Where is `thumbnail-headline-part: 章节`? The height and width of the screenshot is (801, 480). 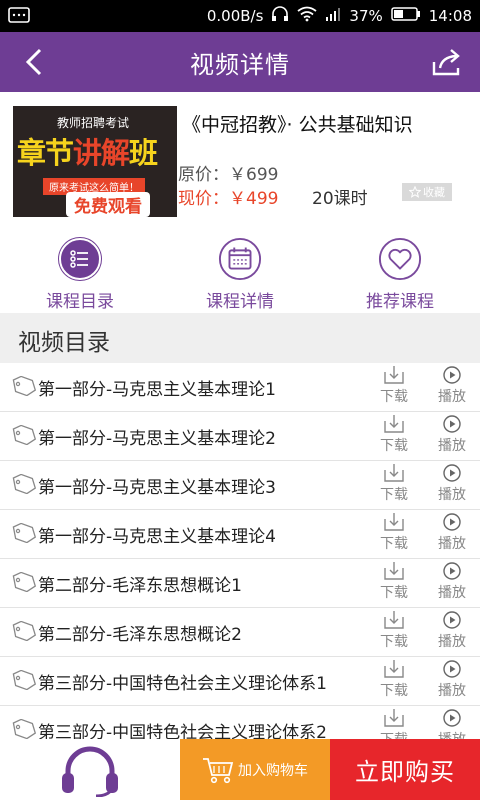
thumbnail-headline-part: 章节 is located at coordinates (45, 153).